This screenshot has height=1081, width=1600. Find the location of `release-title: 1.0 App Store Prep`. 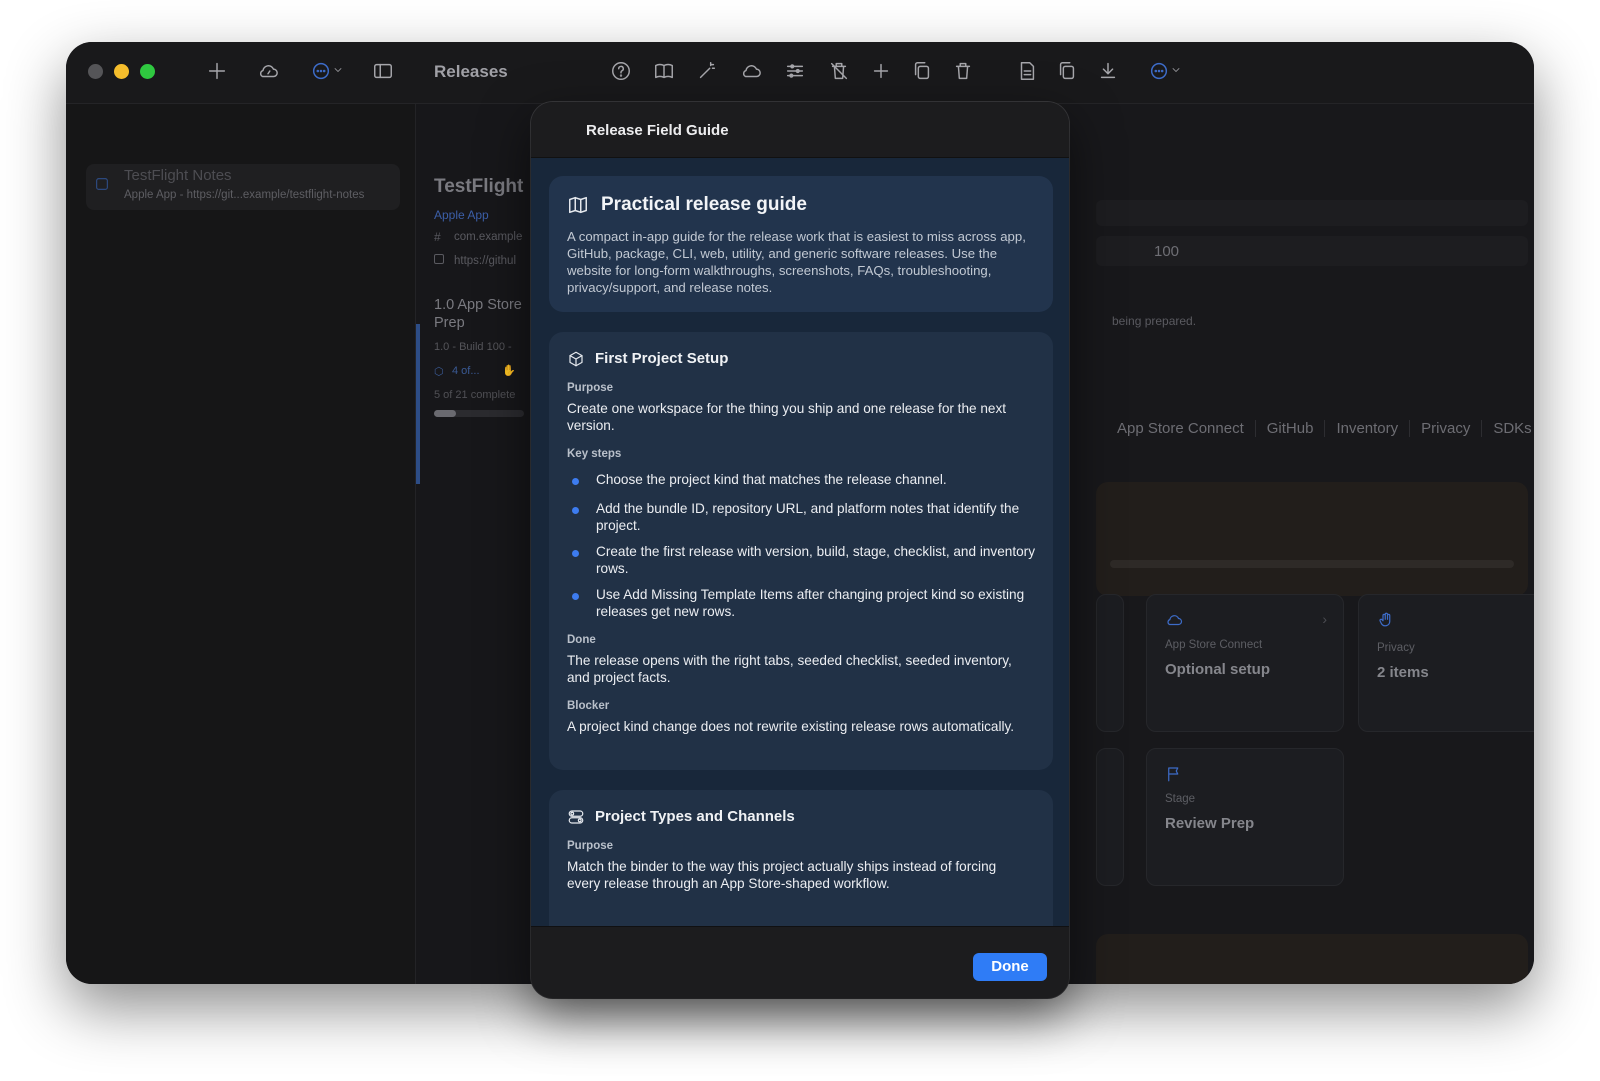

release-title: 1.0 App Store Prep is located at coordinates (479, 314).